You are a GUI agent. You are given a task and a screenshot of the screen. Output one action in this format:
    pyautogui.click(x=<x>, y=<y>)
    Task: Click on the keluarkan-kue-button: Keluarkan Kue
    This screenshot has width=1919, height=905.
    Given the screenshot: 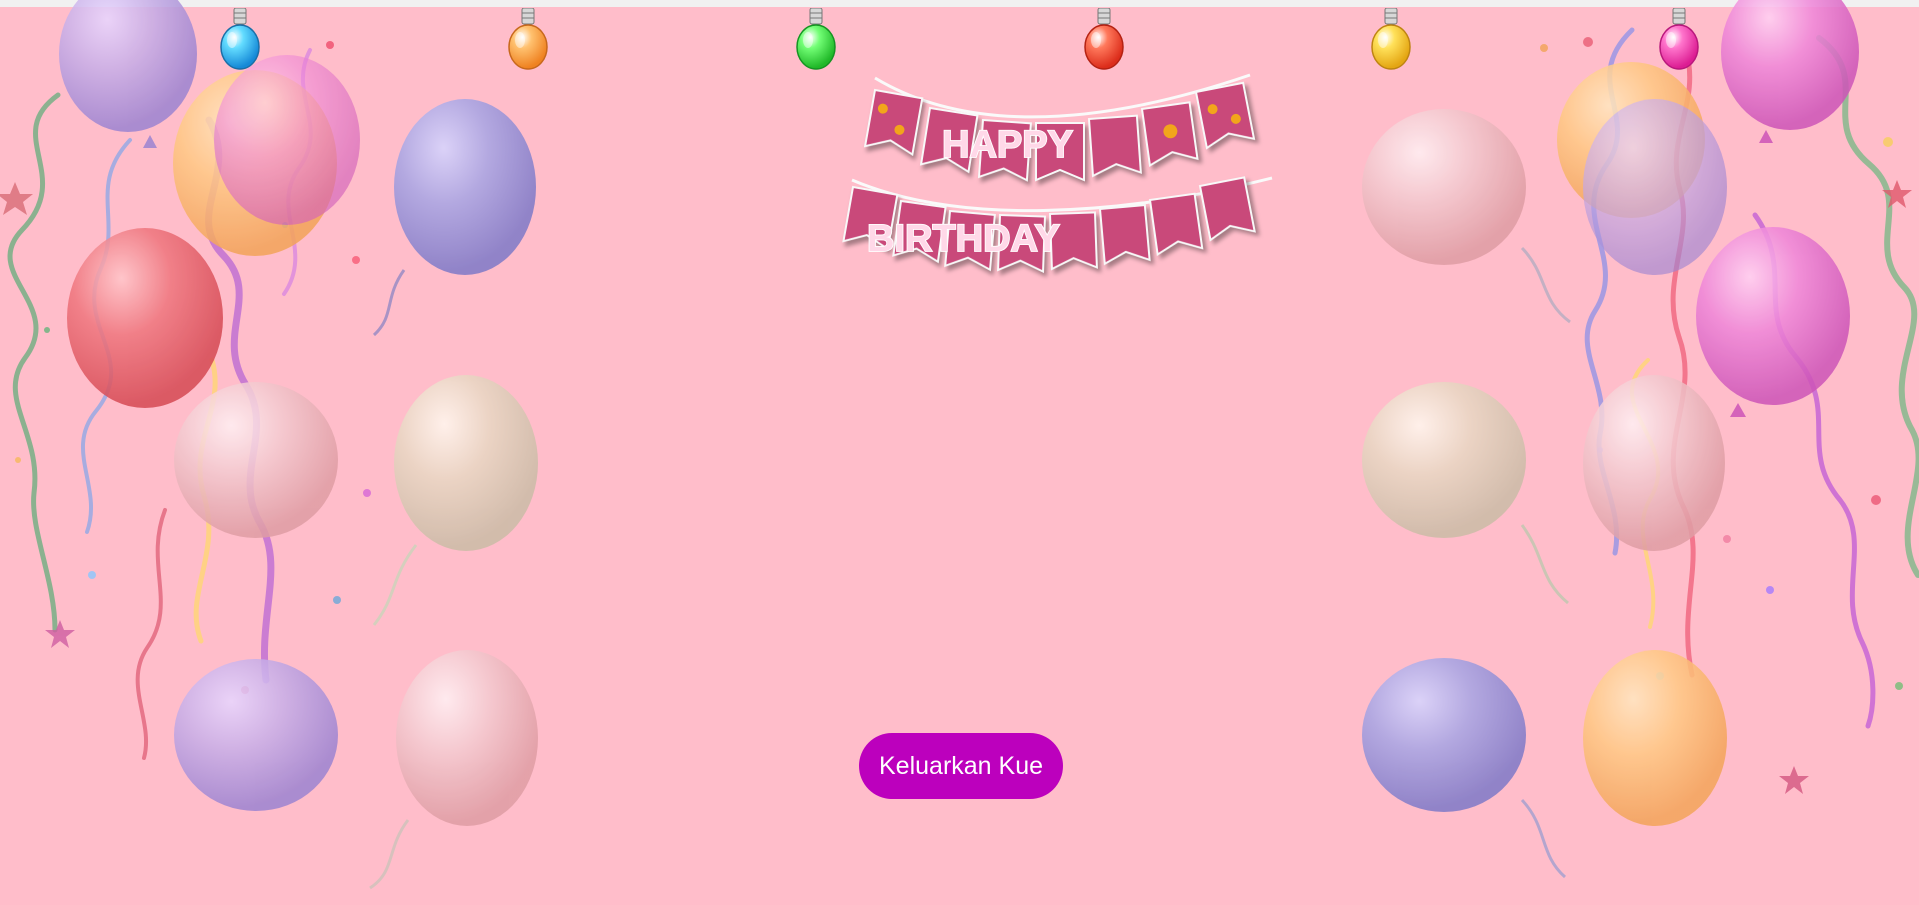 What is the action you would take?
    pyautogui.click(x=961, y=766)
    